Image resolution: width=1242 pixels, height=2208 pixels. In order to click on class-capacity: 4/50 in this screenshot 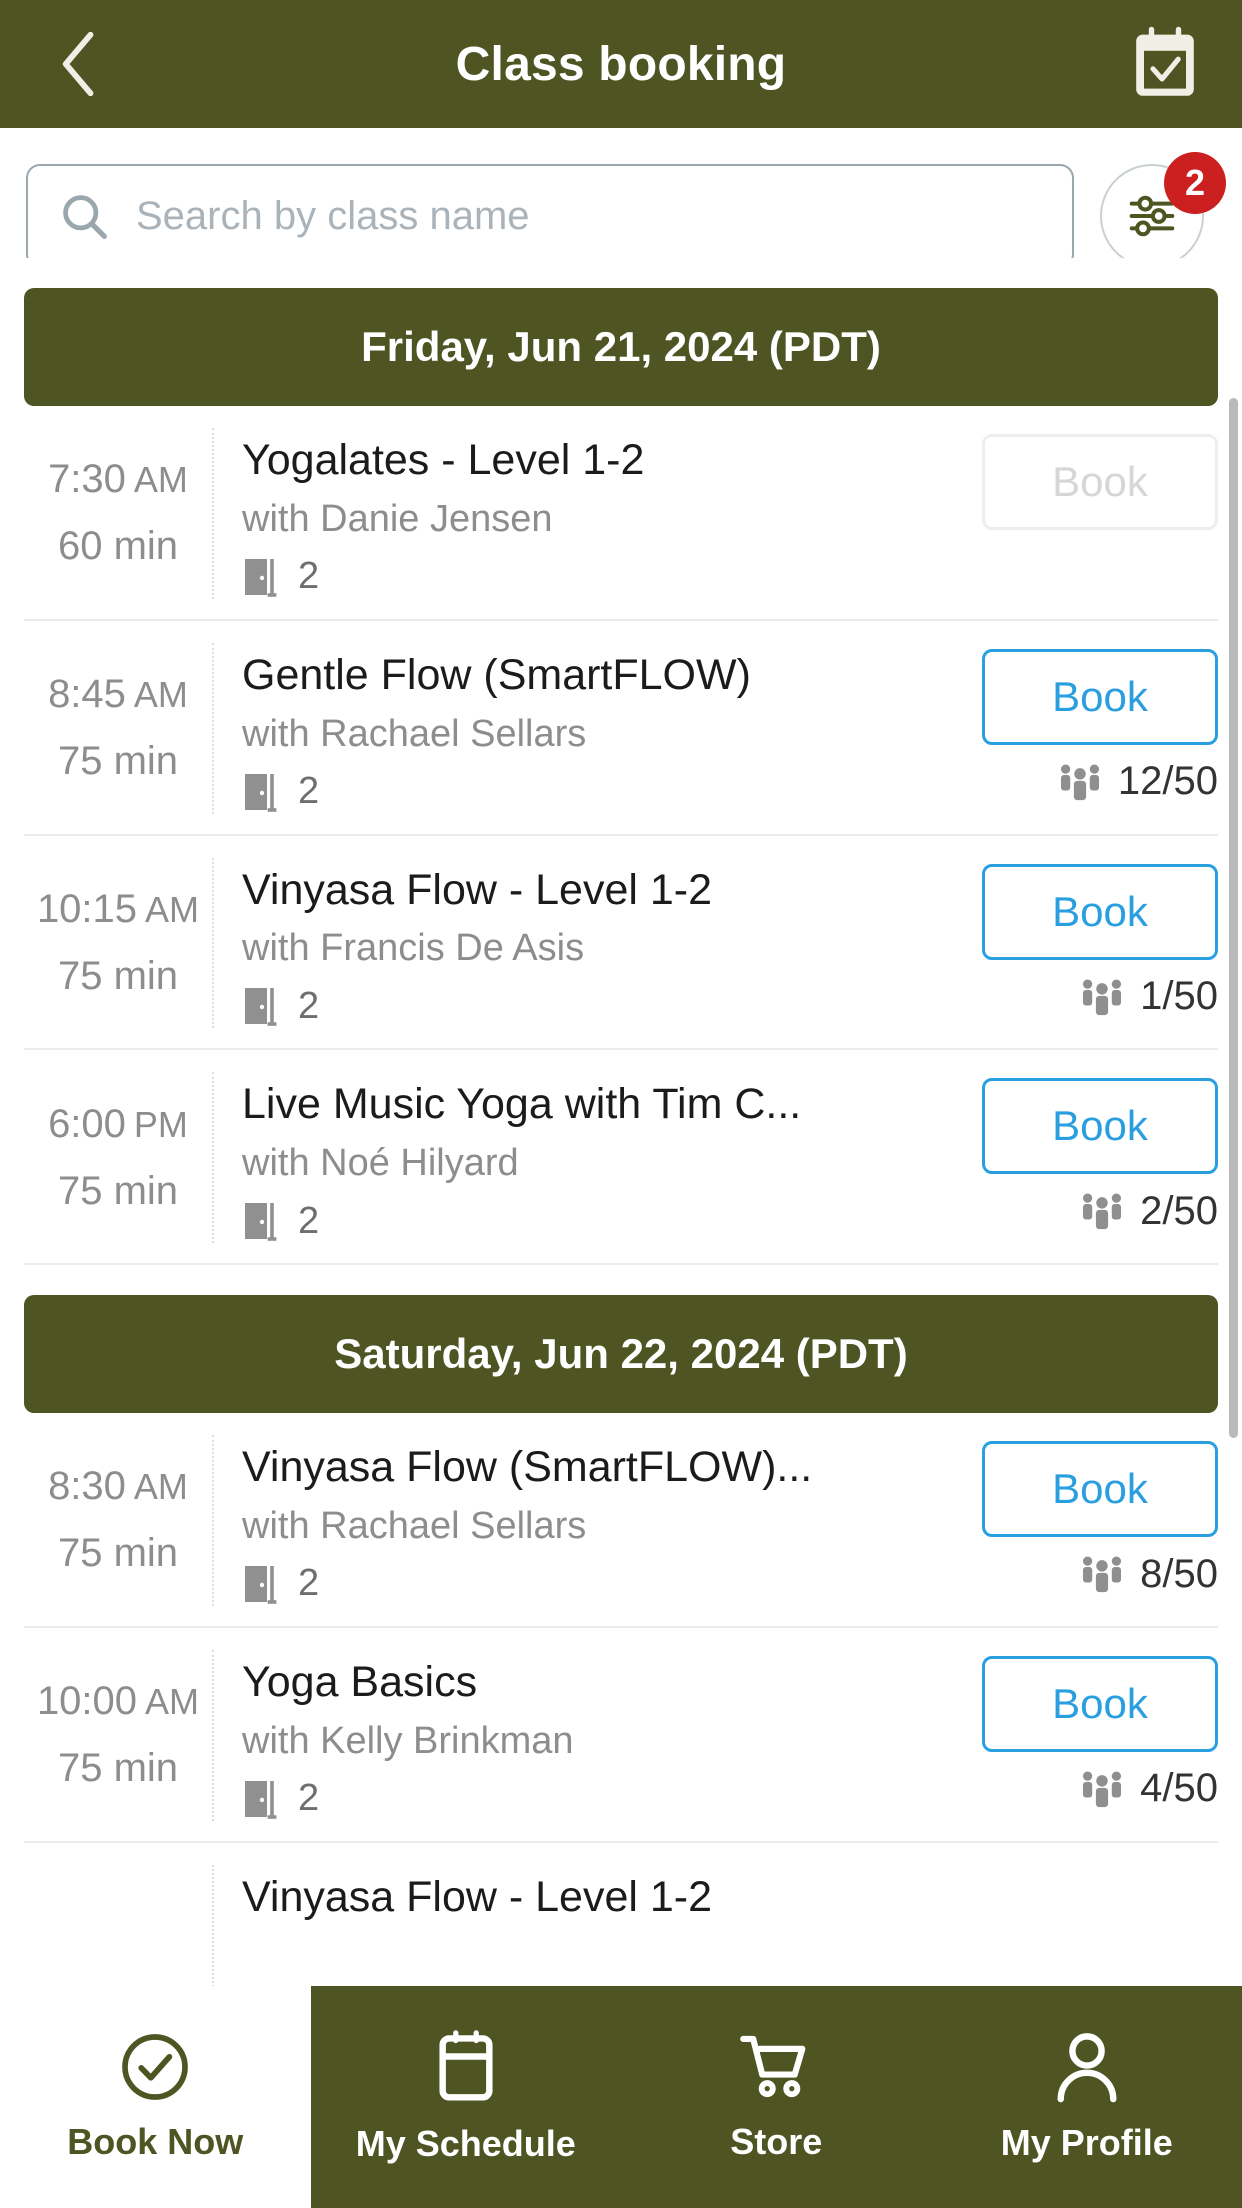, I will do `click(1148, 1789)`.